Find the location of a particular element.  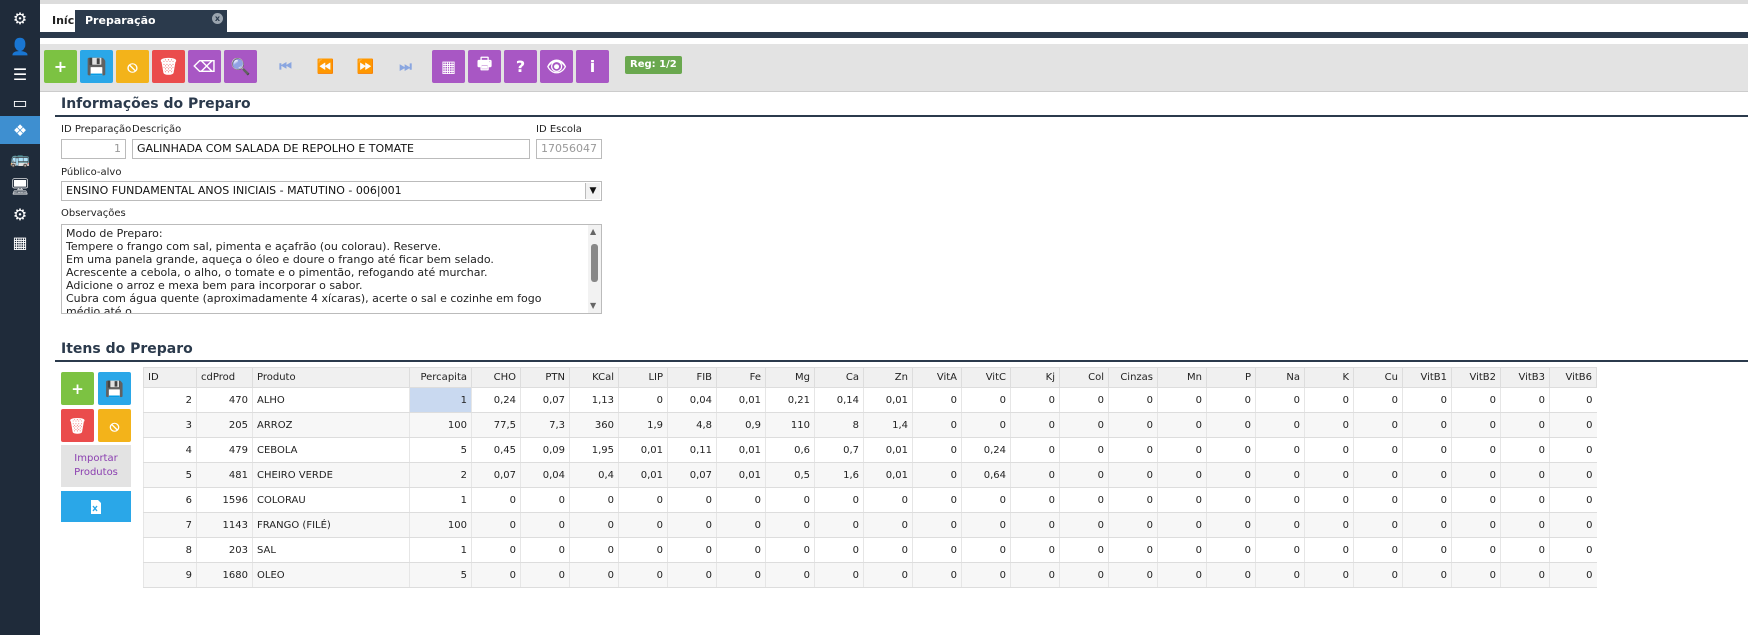

table-cell: 1680 is located at coordinates (224, 575).